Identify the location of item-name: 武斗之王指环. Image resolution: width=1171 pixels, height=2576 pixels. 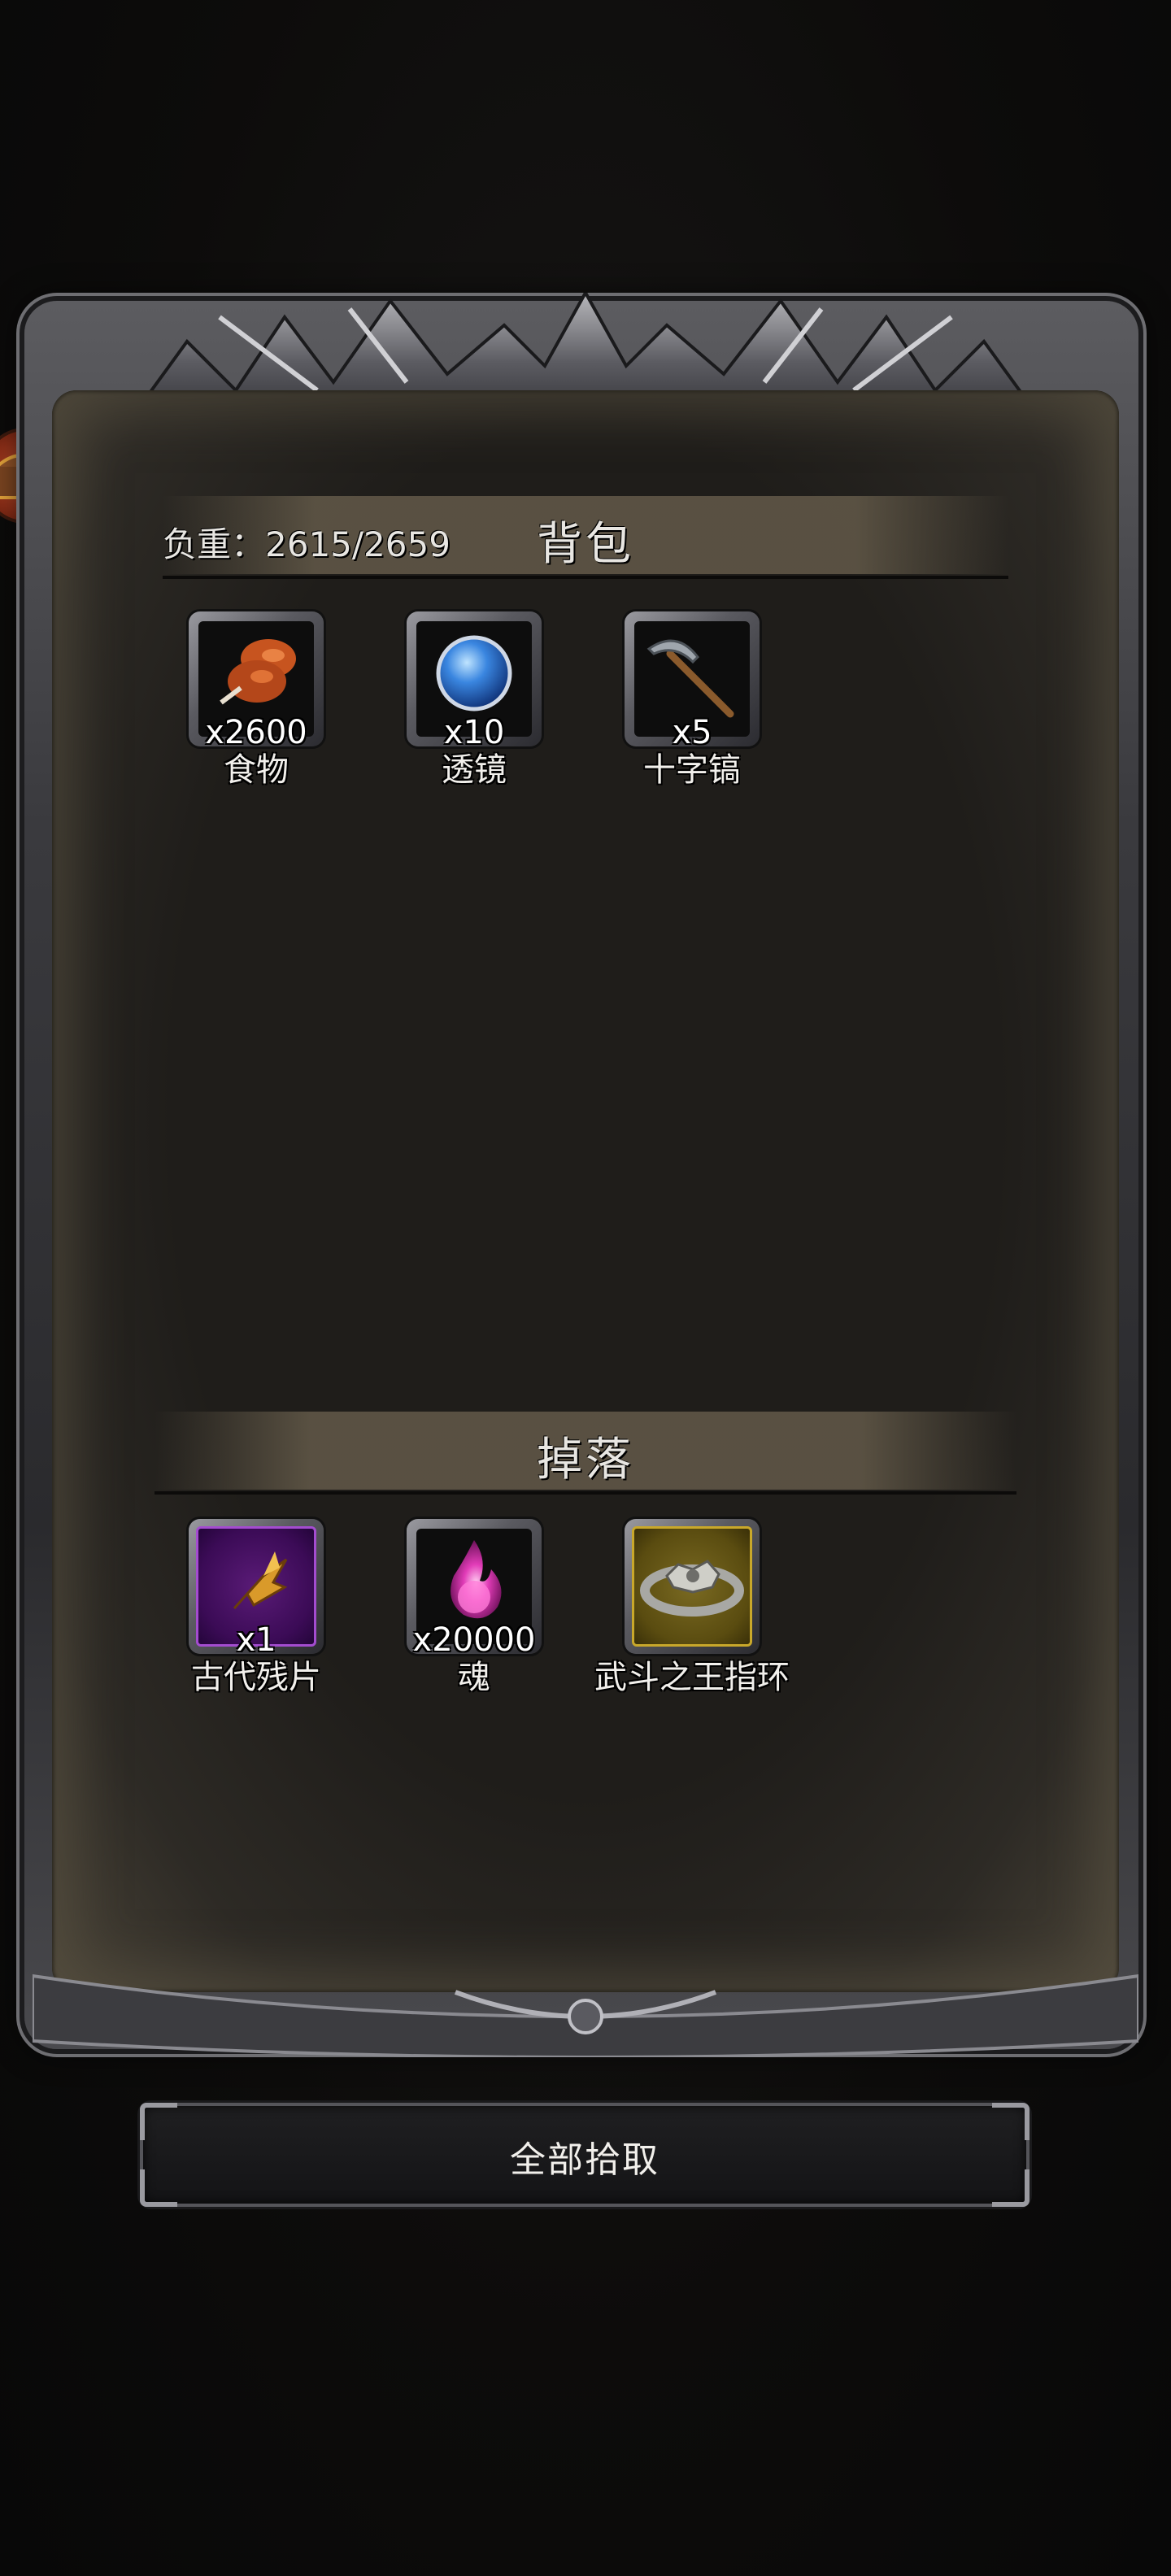
(692, 1678).